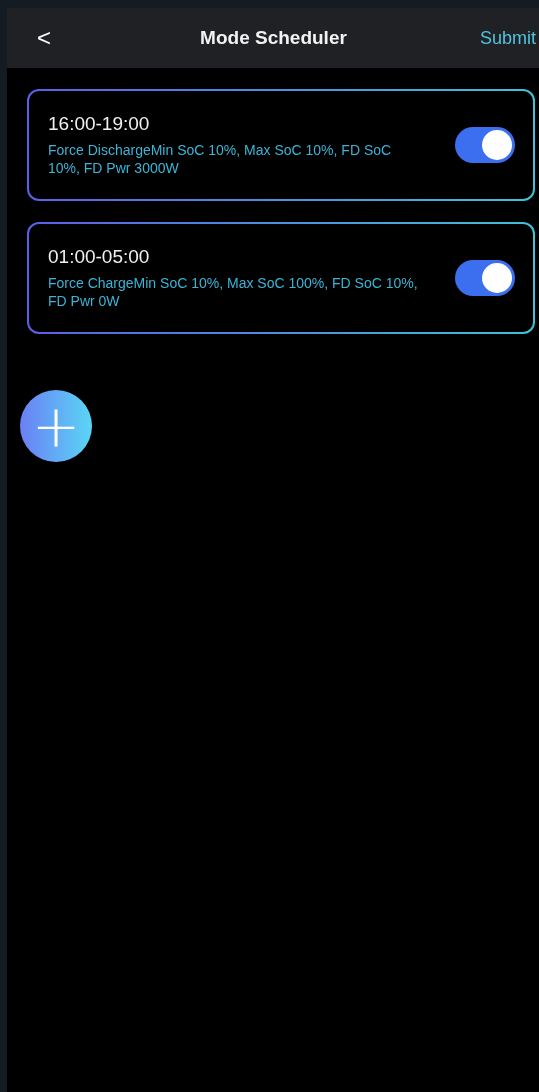 Image resolution: width=539 pixels, height=1092 pixels. Describe the element at coordinates (52, 38) in the screenshot. I see `back-button: <` at that location.